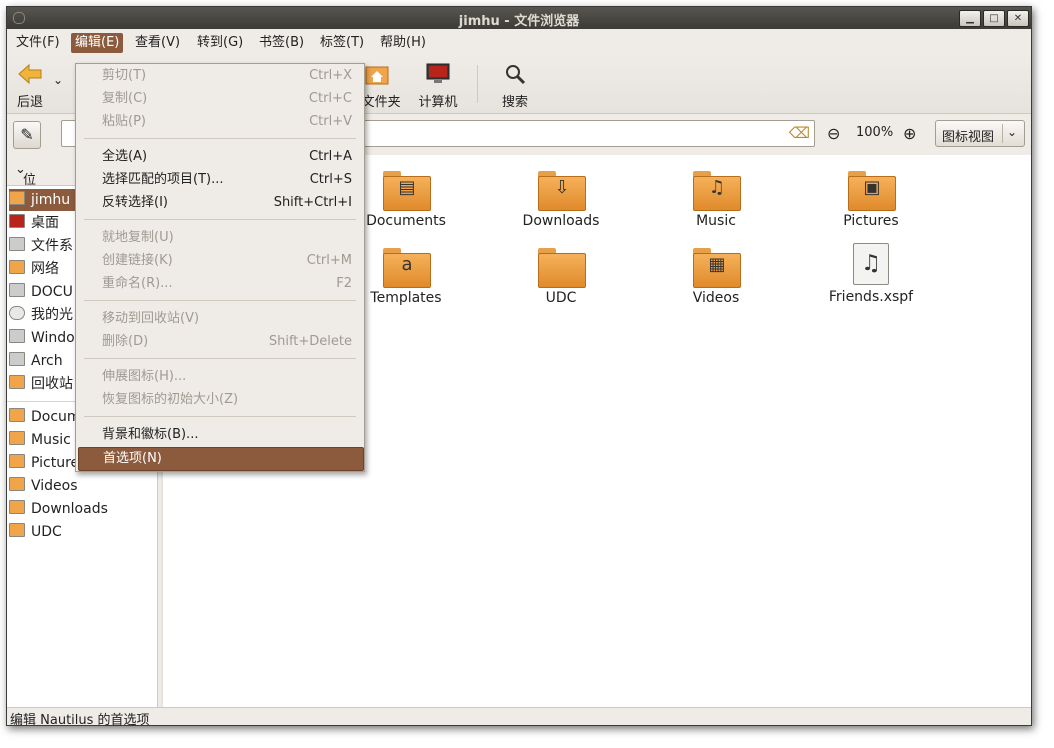 The image size is (1054, 748). What do you see at coordinates (403, 43) in the screenshot?
I see `menu-help: 帮助(H)` at bounding box center [403, 43].